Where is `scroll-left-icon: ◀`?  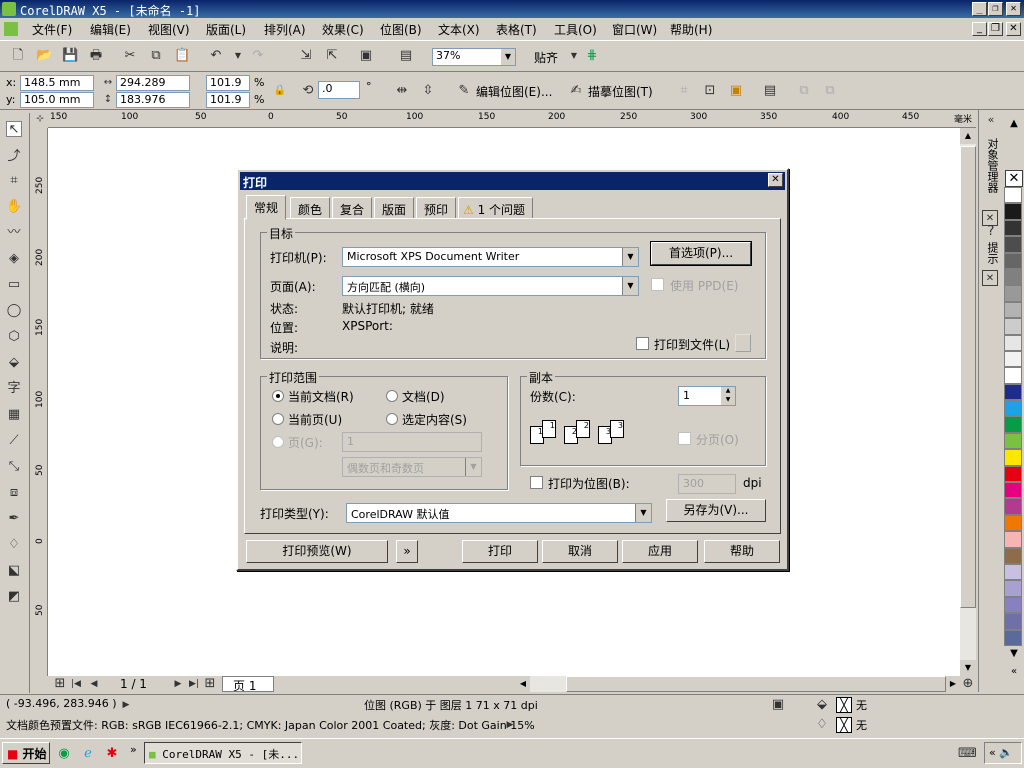 scroll-left-icon: ◀ is located at coordinates (523, 684).